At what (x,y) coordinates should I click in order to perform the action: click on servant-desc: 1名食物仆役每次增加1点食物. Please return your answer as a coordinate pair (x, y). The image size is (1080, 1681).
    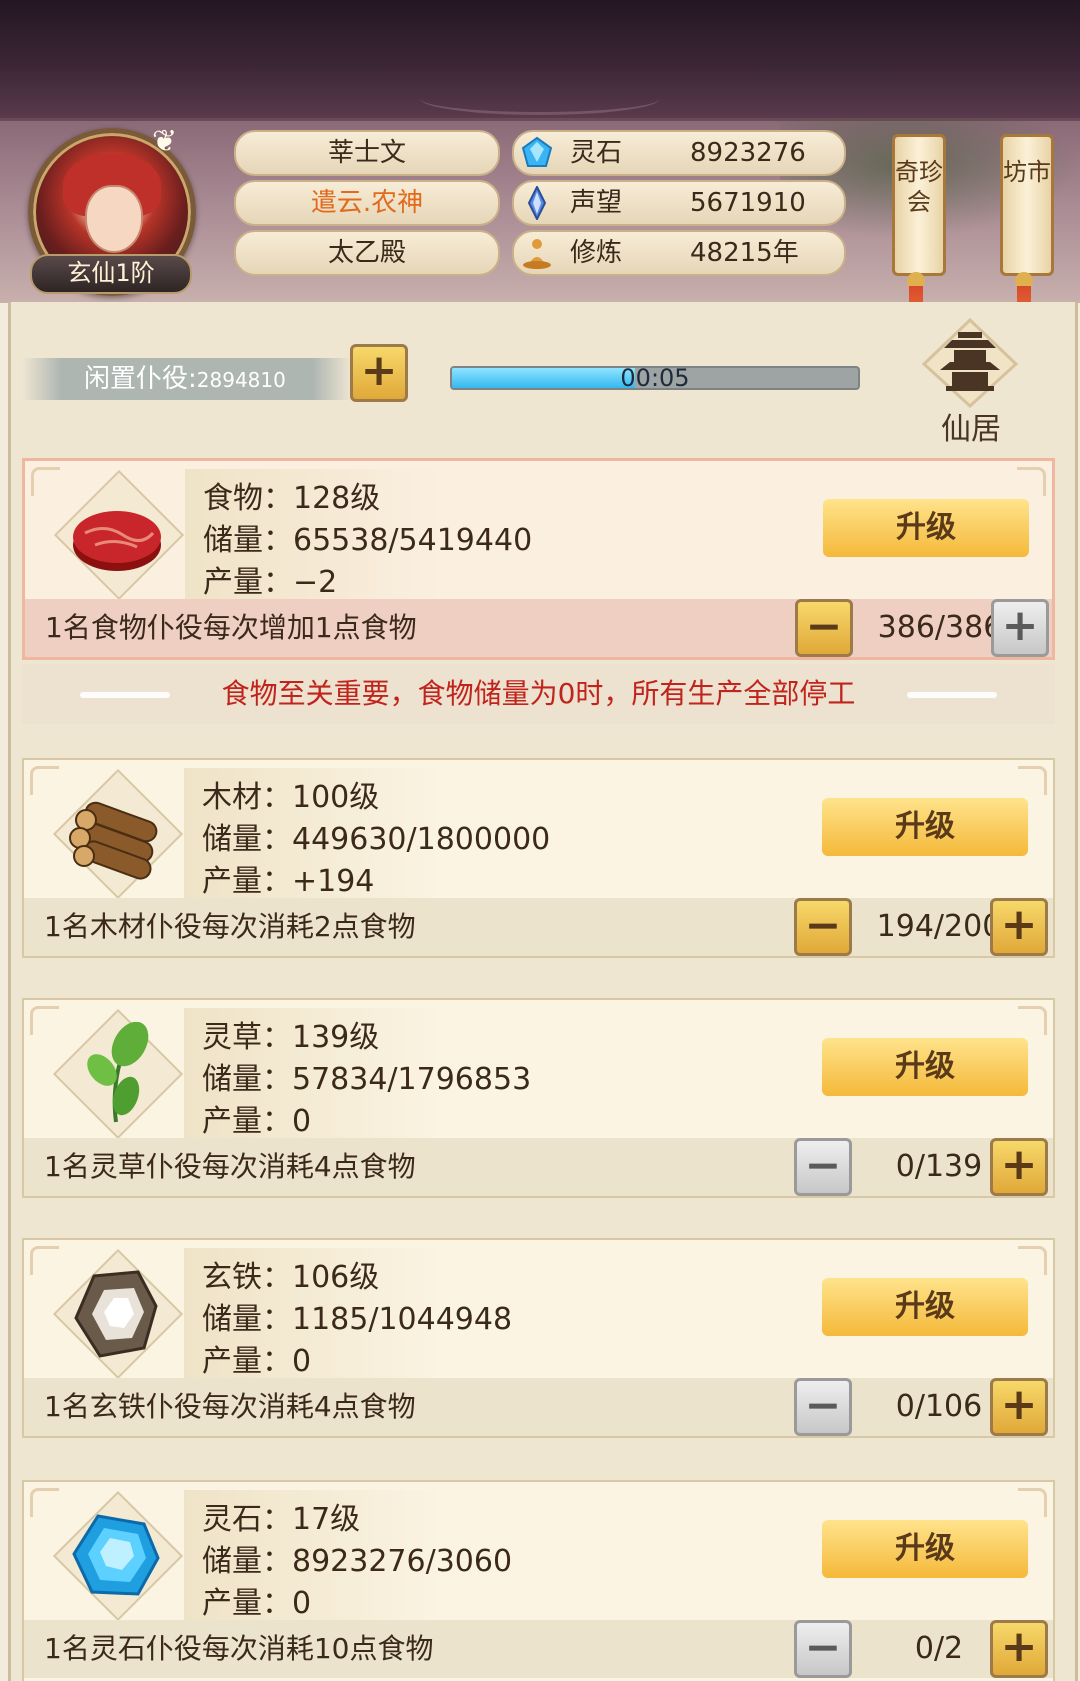
    Looking at the image, I should click on (231, 627).